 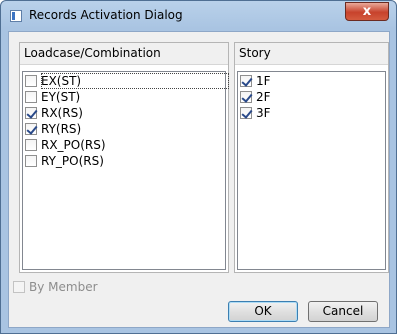 I want to click on loadcase-label: EY(ST), so click(x=61, y=97).